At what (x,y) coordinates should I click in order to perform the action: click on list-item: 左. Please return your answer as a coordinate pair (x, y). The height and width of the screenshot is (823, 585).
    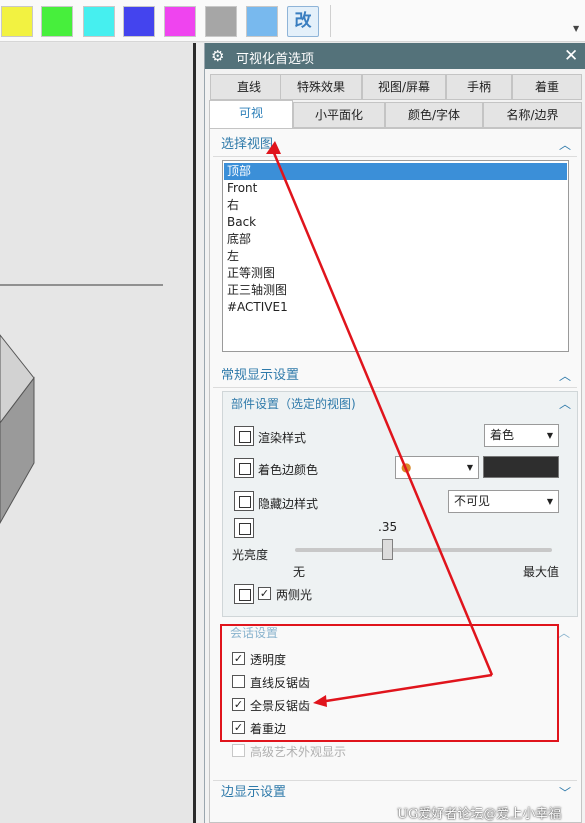
    Looking at the image, I should click on (395, 256).